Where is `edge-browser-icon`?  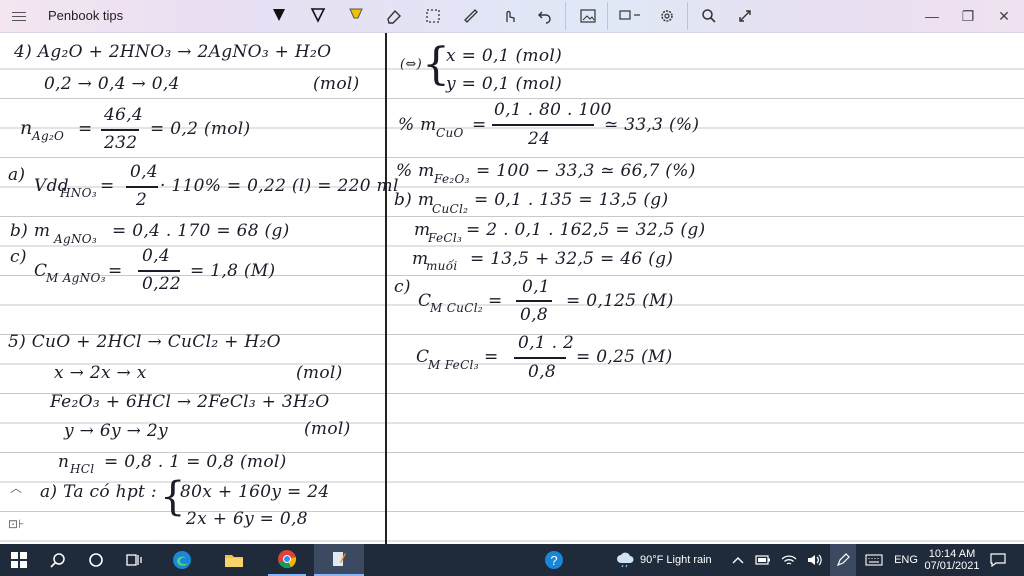
edge-browser-icon is located at coordinates (182, 560).